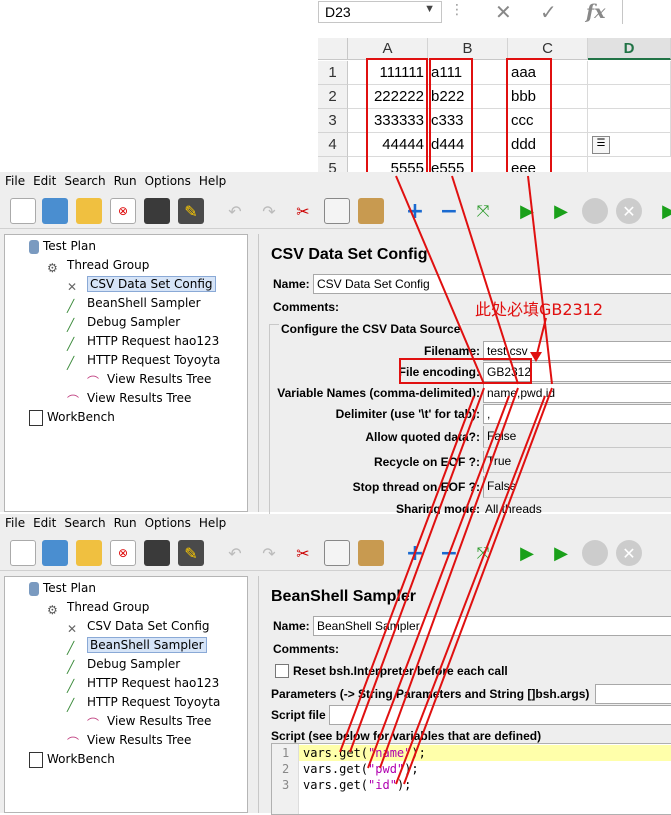 The height and width of the screenshot is (815, 671). I want to click on row-header: 4, so click(333, 145).